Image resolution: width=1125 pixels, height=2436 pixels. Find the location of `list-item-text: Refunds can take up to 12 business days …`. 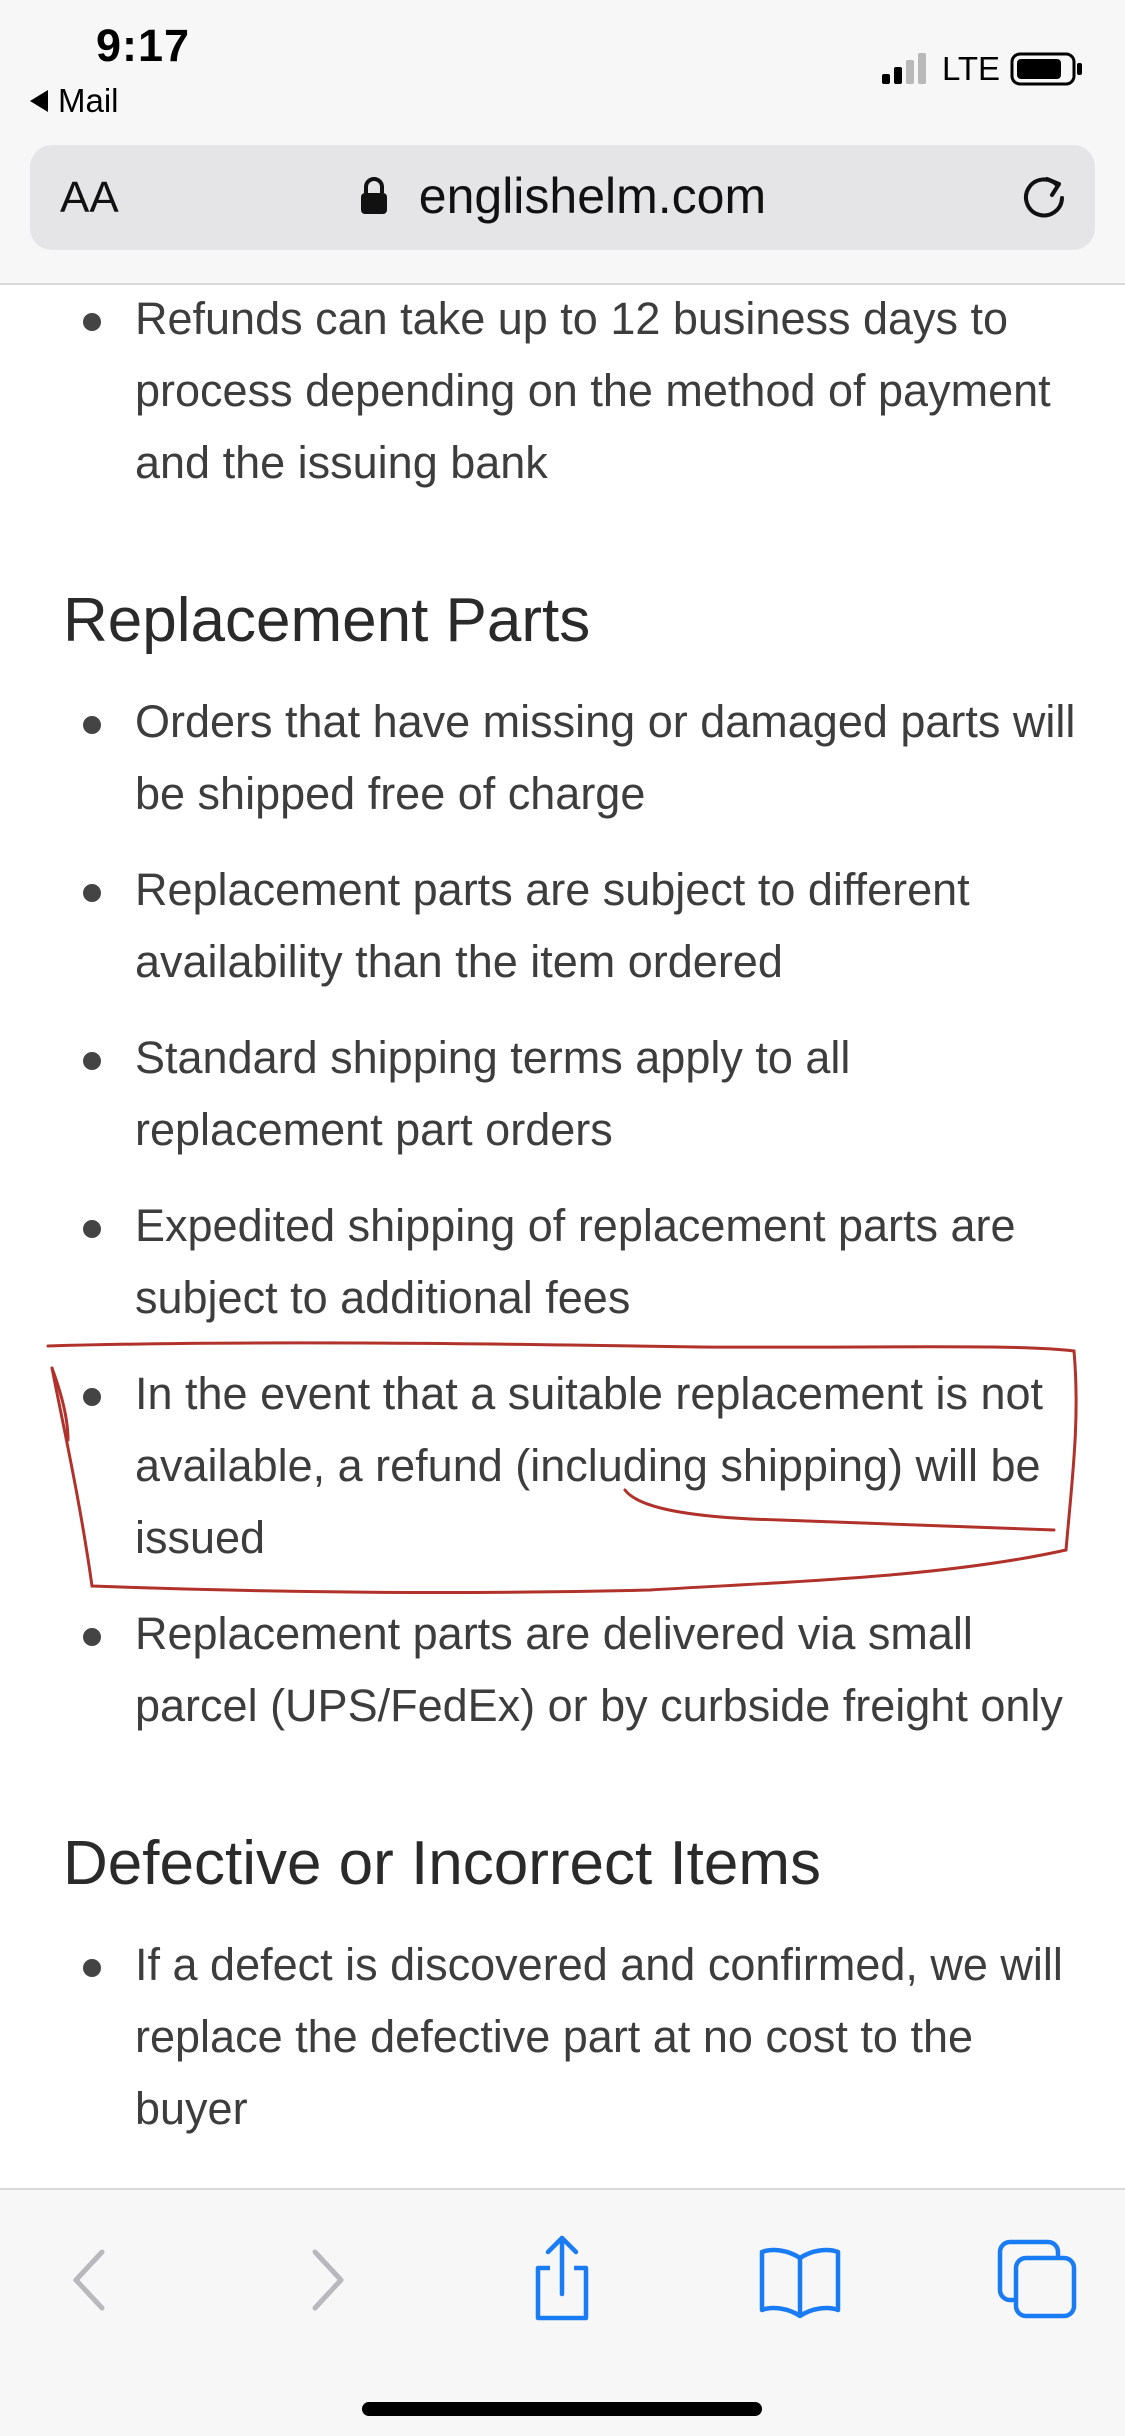

list-item-text: Refunds can take up to 12 business days … is located at coordinates (593, 390).